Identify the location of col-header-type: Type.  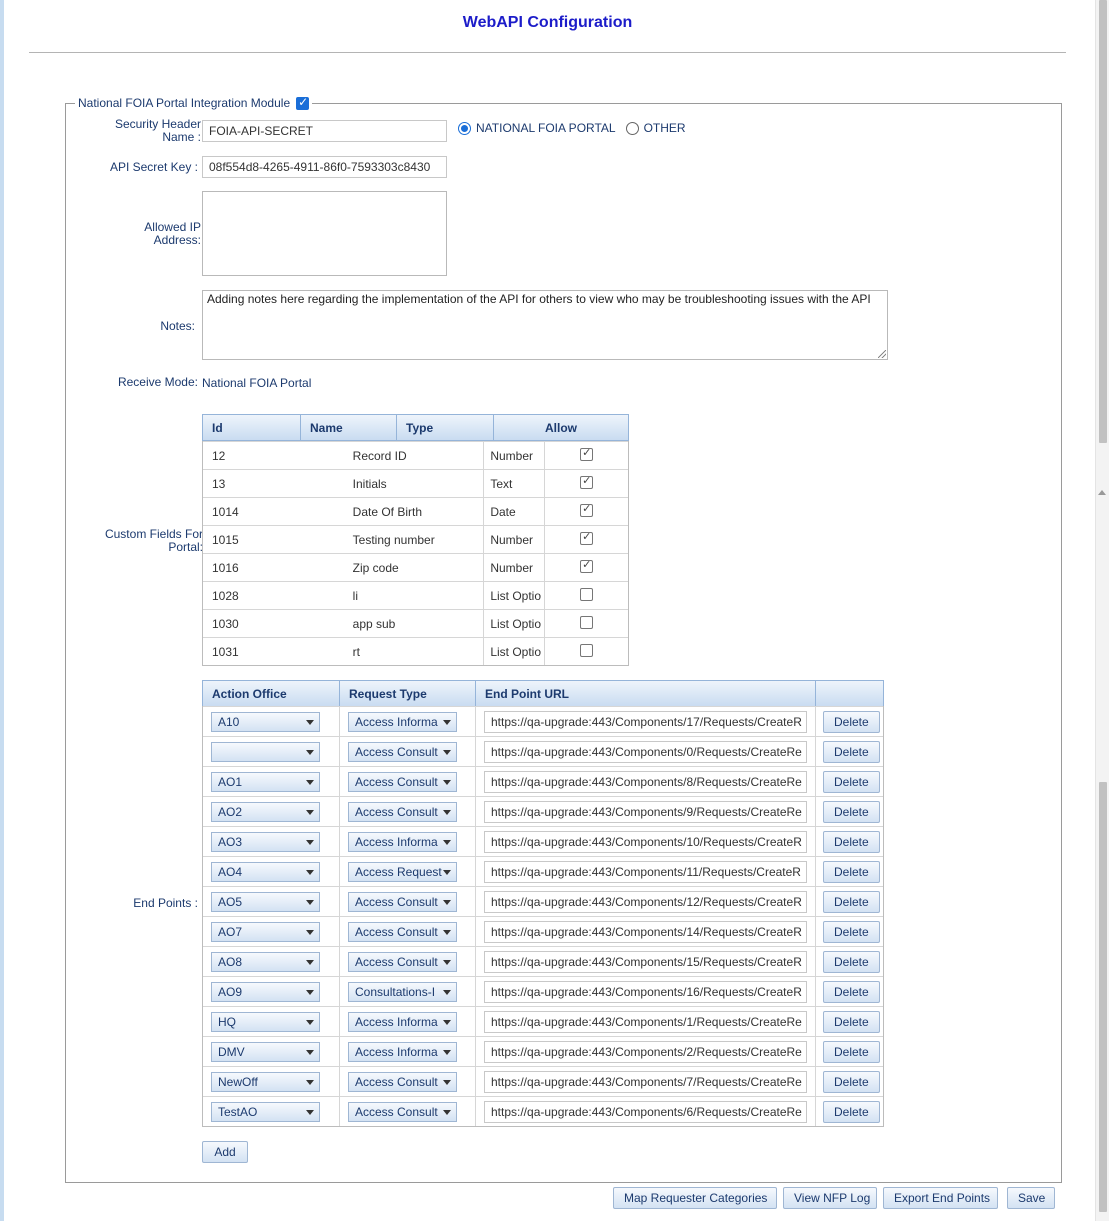
(445, 427).